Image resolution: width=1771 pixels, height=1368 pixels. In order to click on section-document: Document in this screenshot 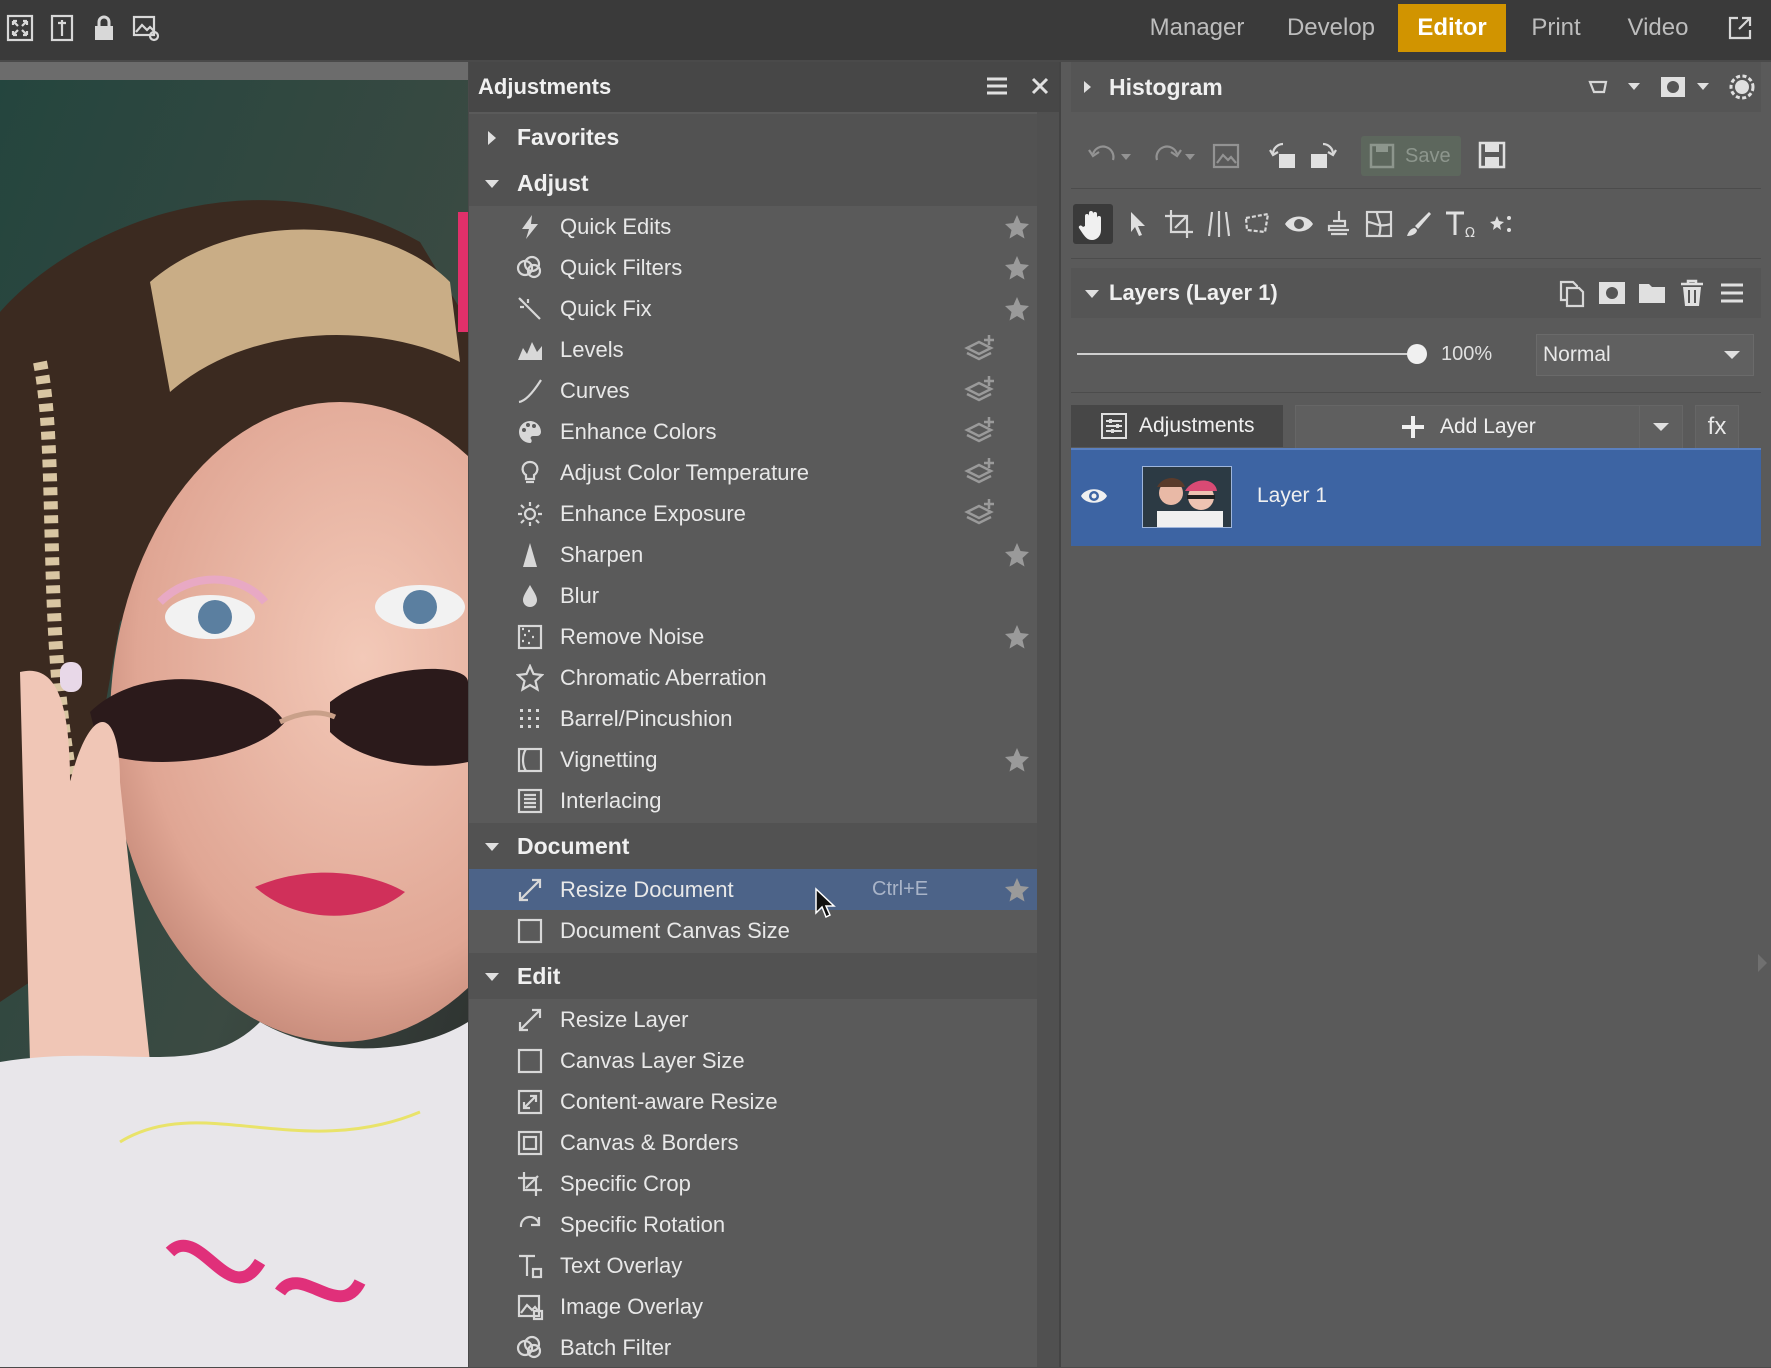, I will do `click(753, 846)`.